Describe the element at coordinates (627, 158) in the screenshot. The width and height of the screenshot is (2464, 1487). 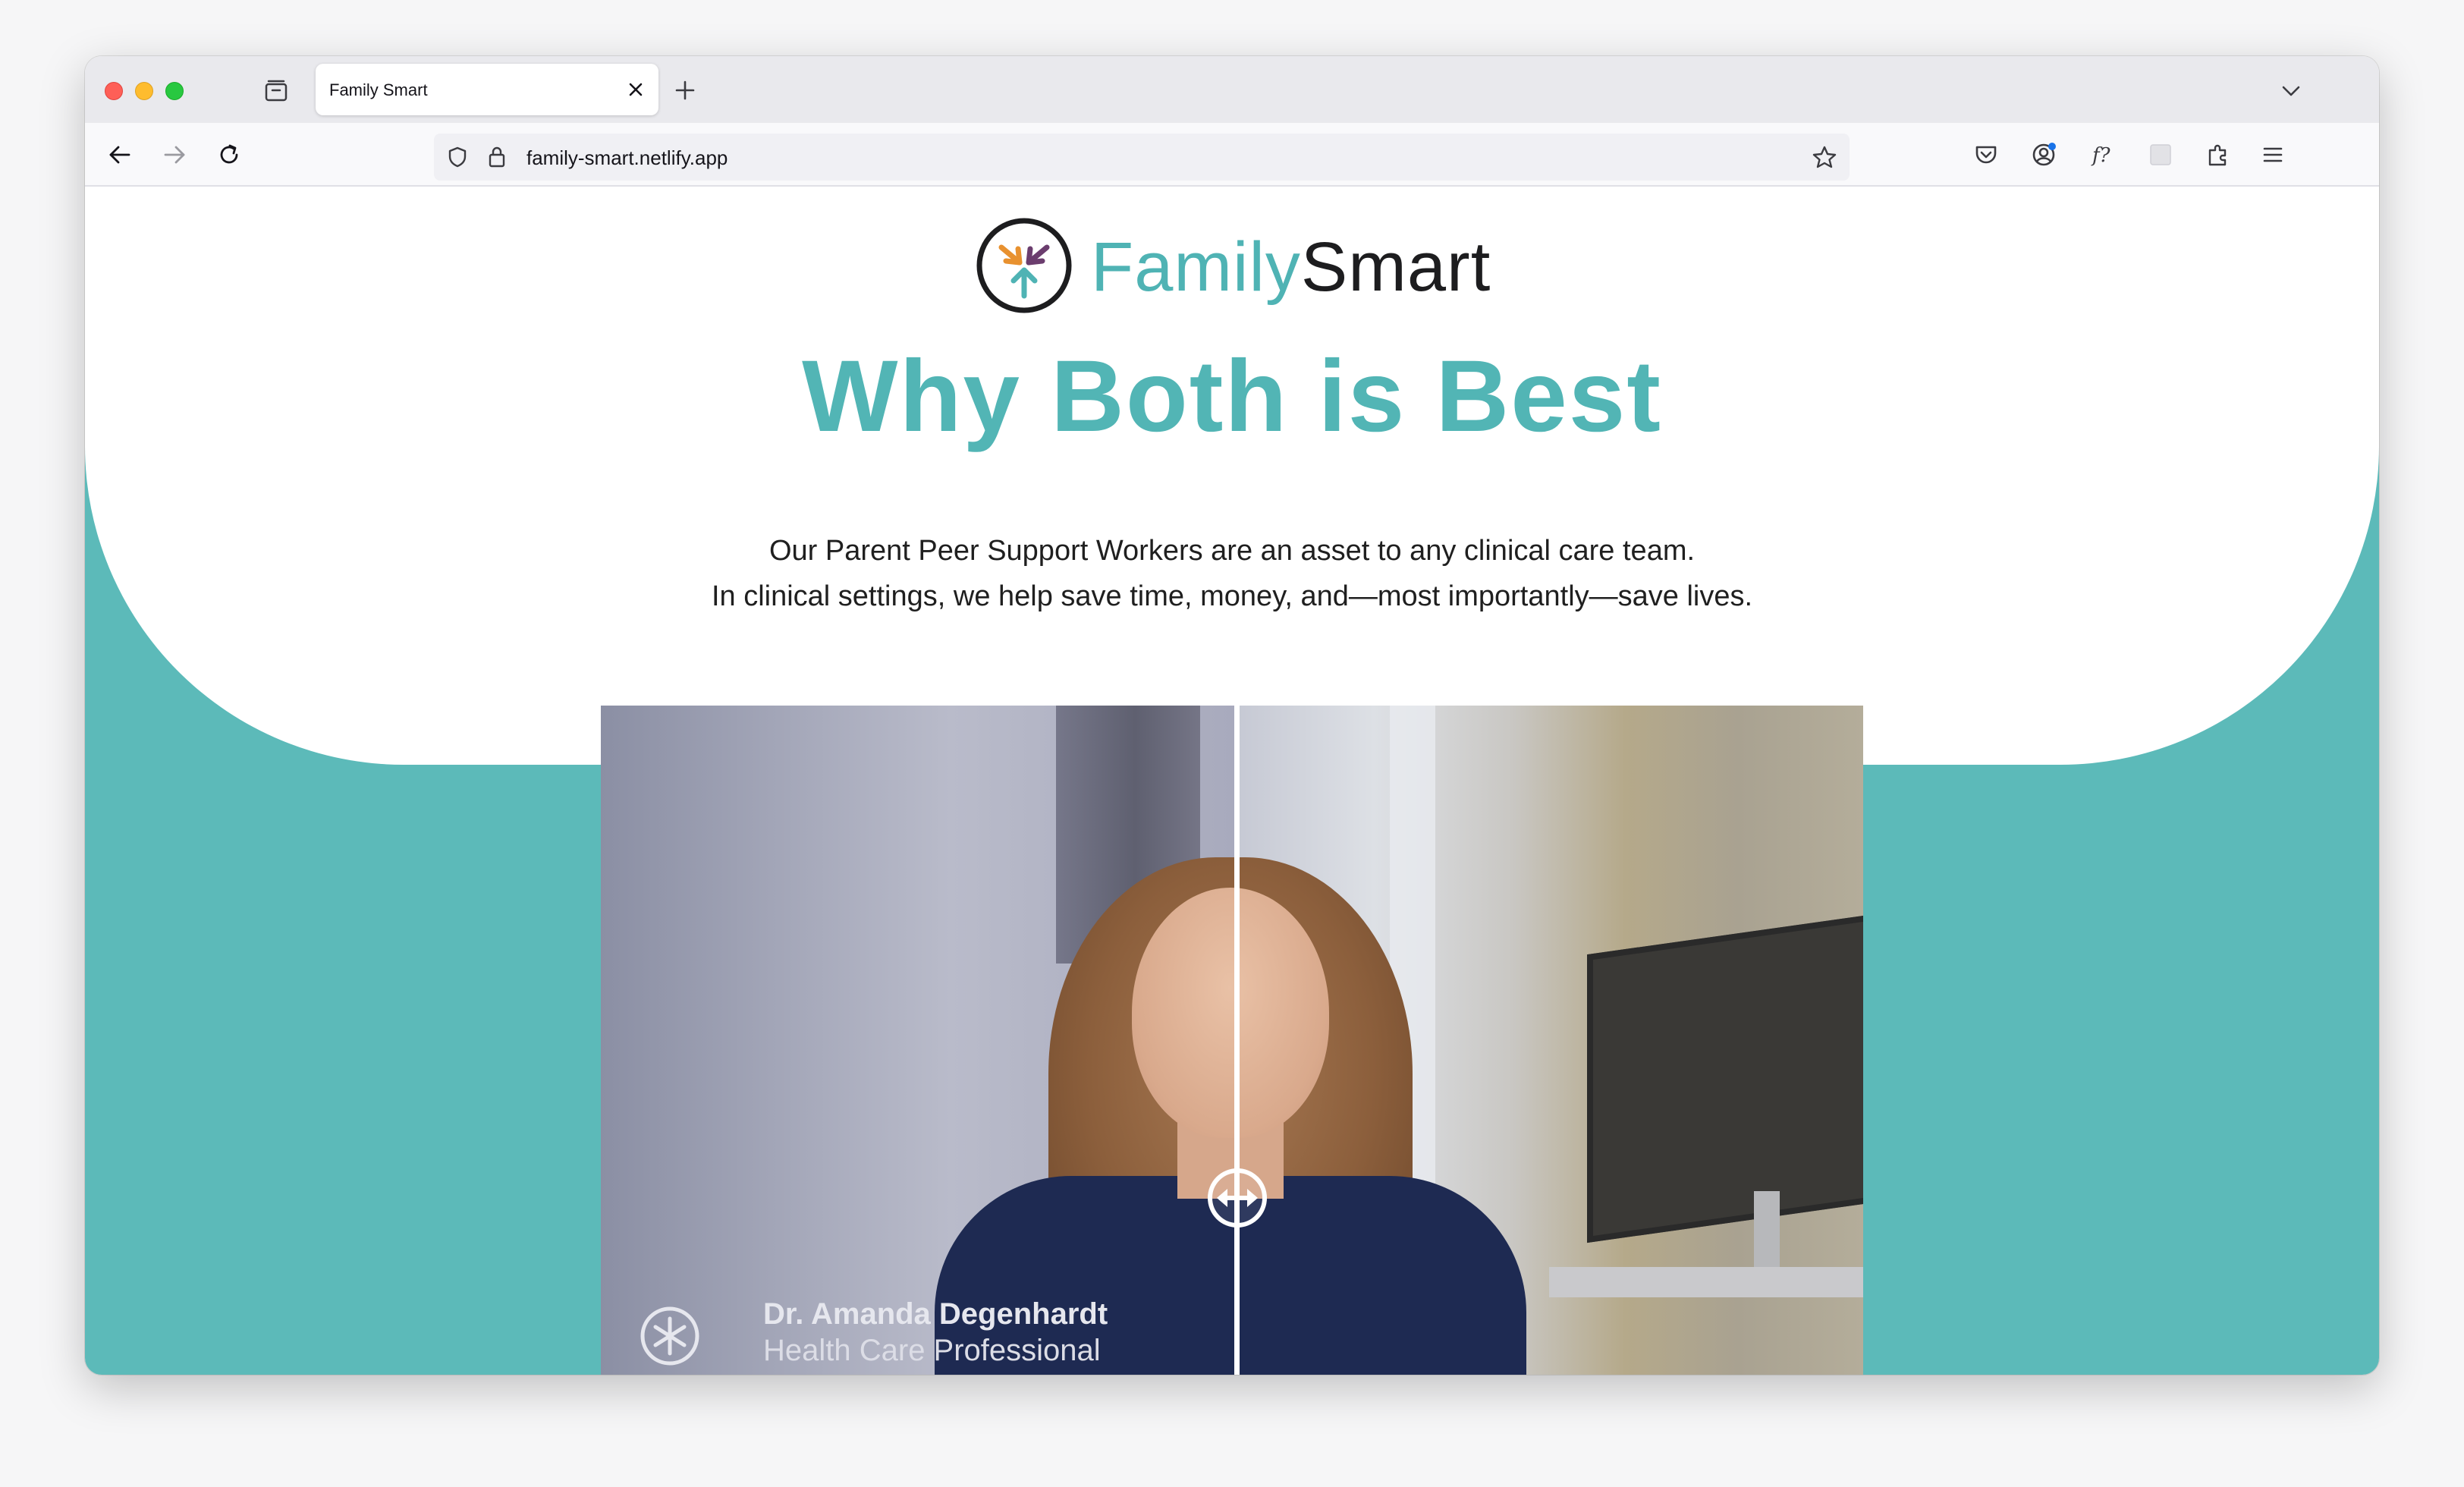
I see `url-text: family-smart.netlify.app` at that location.